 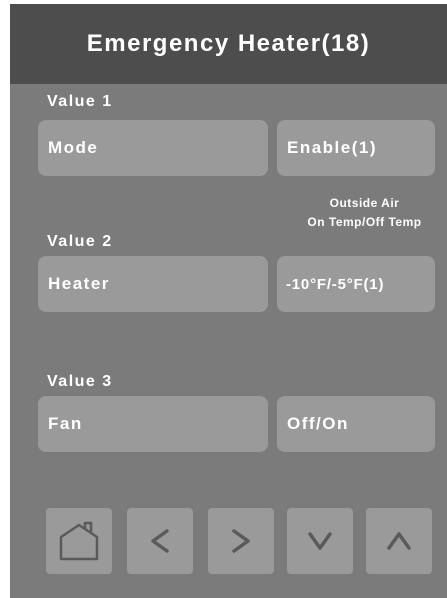 I want to click on chevron-right-icon, so click(x=241, y=541).